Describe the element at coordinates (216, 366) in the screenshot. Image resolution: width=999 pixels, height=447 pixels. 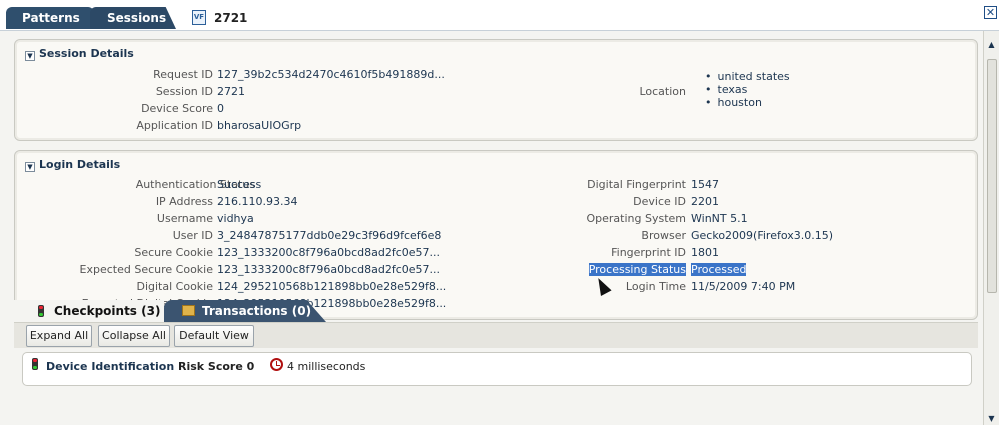
I see `checkpoint-risk-score: Risk Score 0` at that location.